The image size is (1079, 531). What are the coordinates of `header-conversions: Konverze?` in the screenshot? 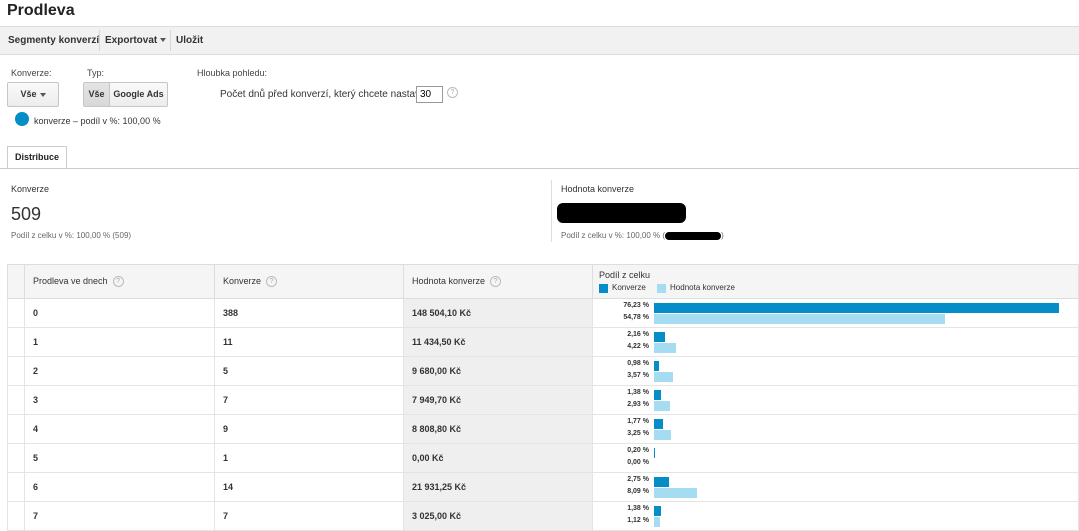 It's located at (309, 281).